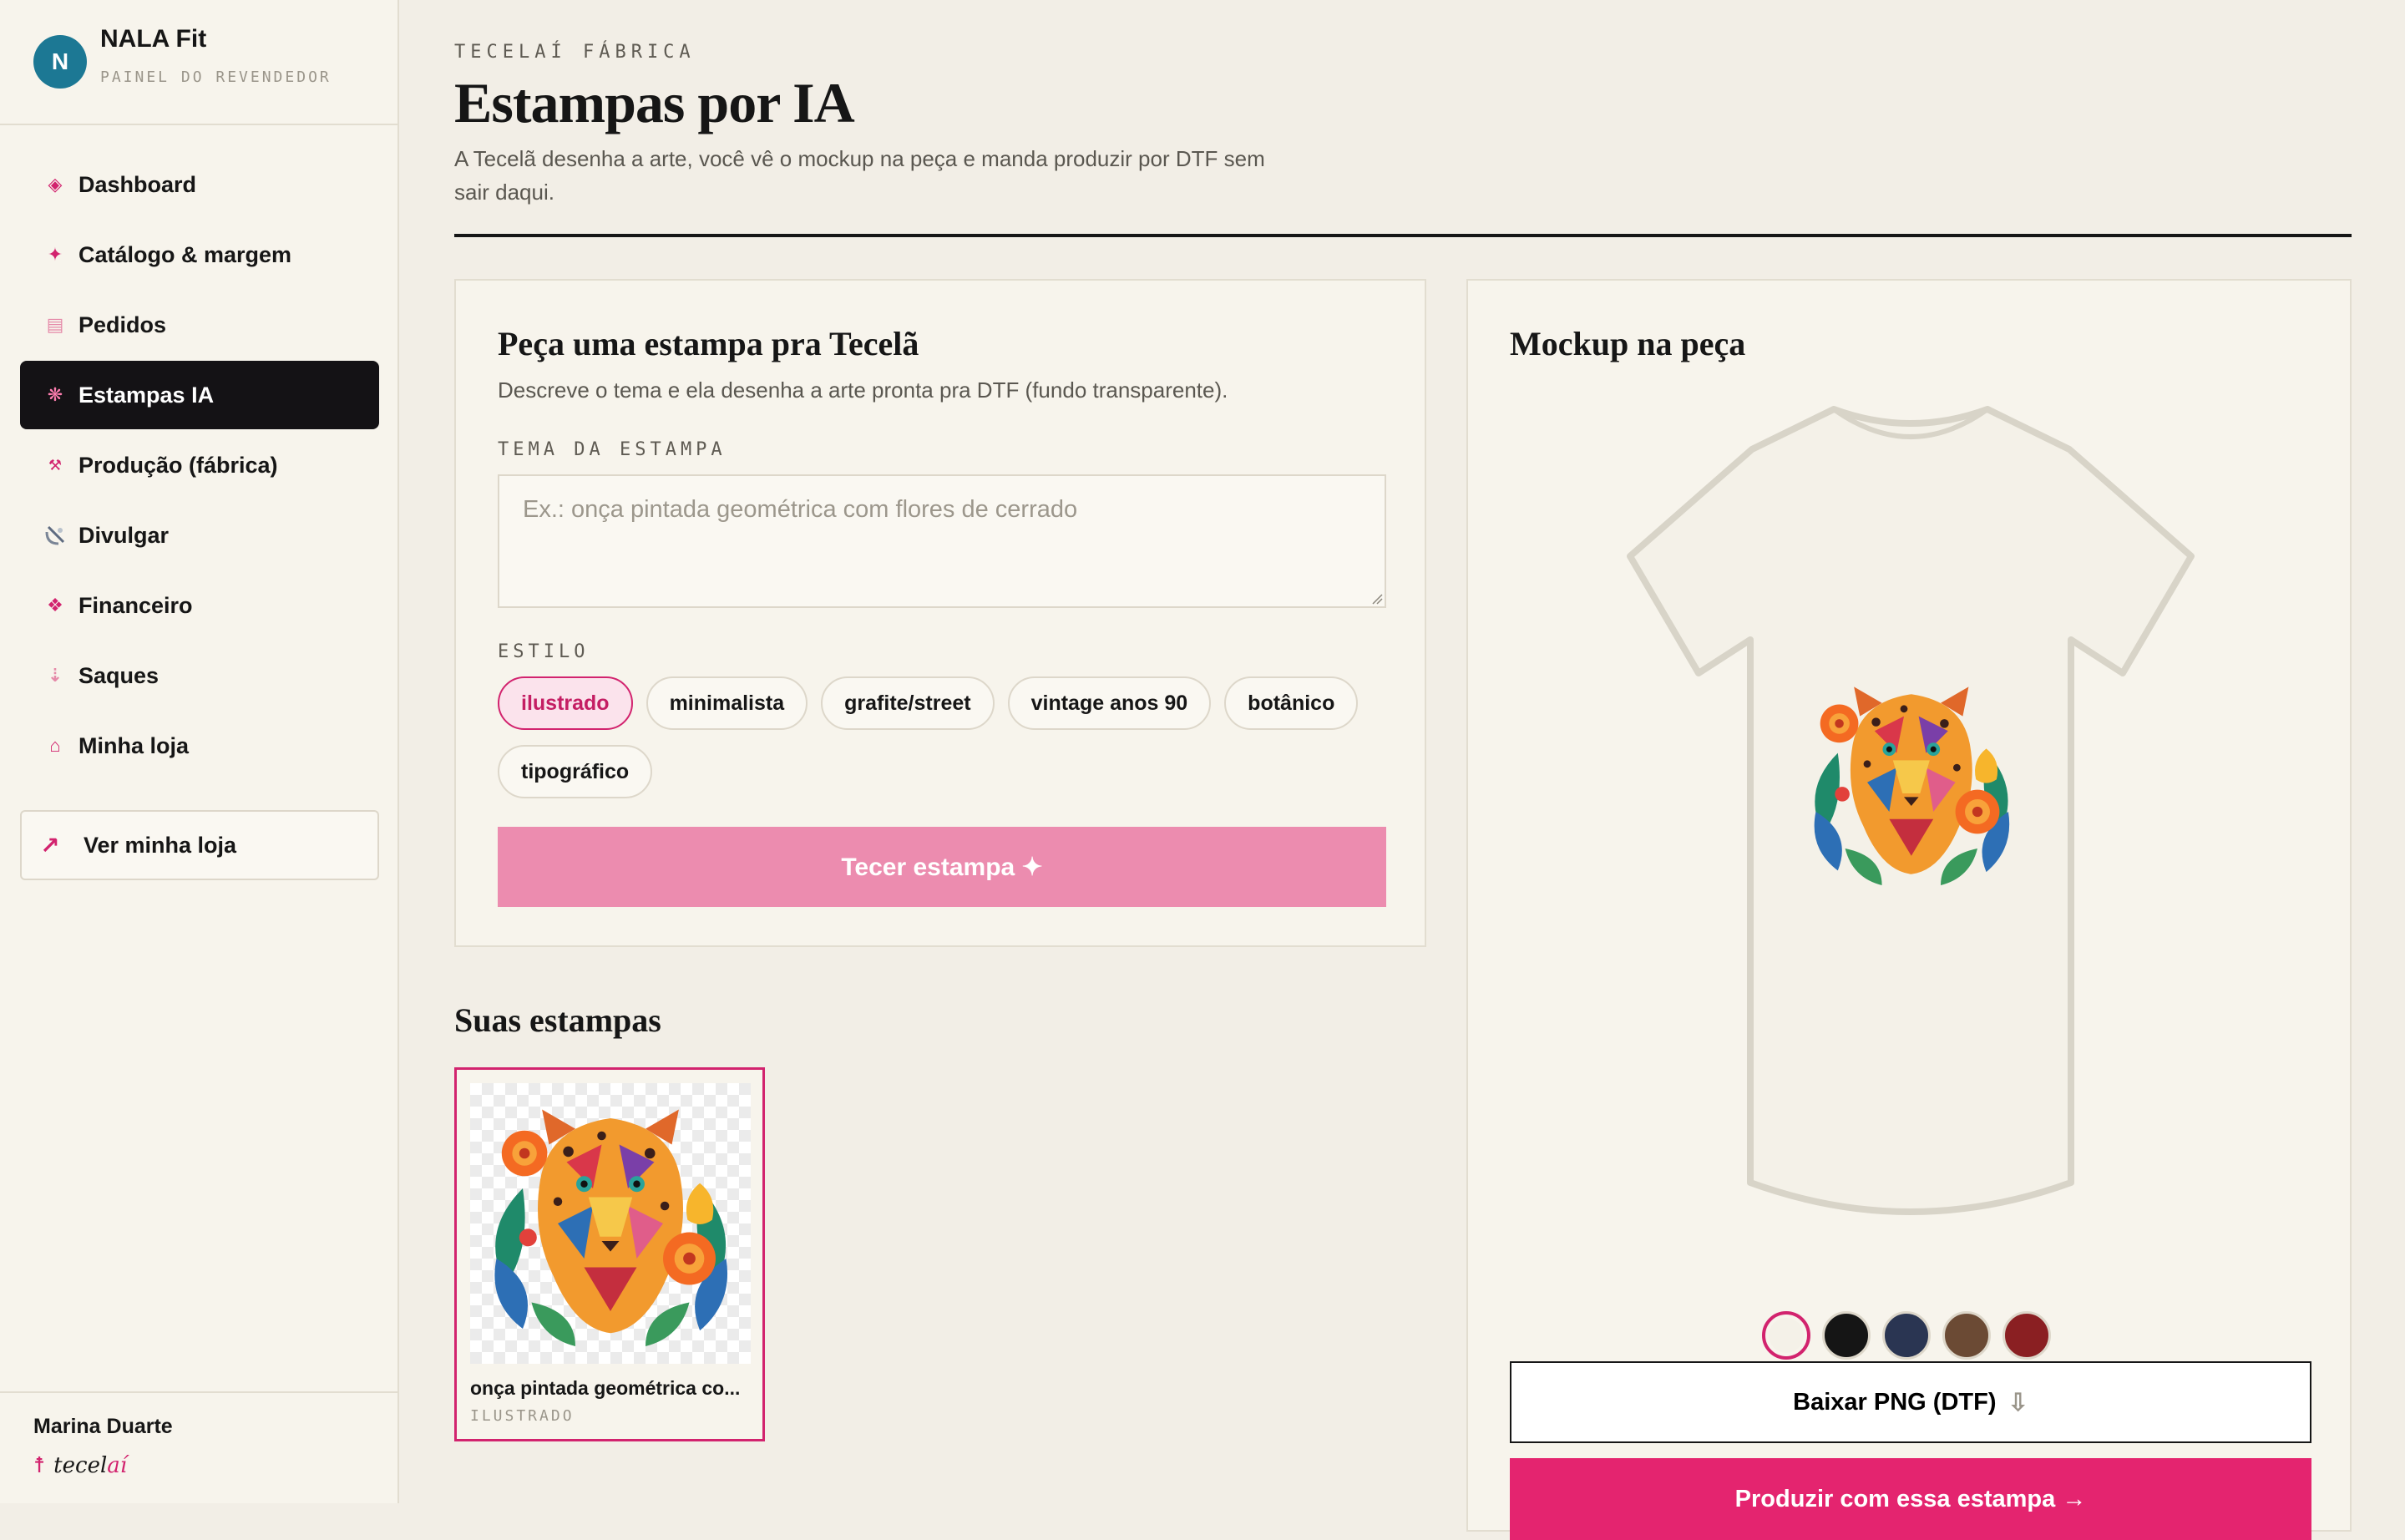 The width and height of the screenshot is (2405, 1540). I want to click on style-chip-ilustrado: ilustrado, so click(566, 703).